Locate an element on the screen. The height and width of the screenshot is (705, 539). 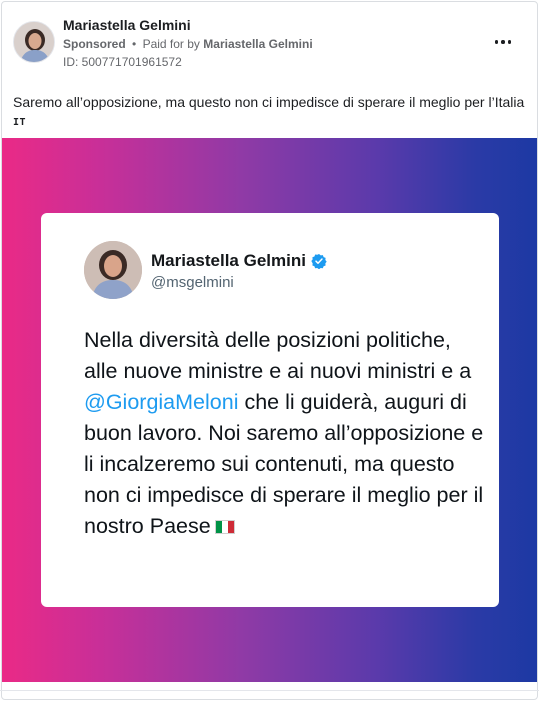
page-avatar is located at coordinates (34, 42).